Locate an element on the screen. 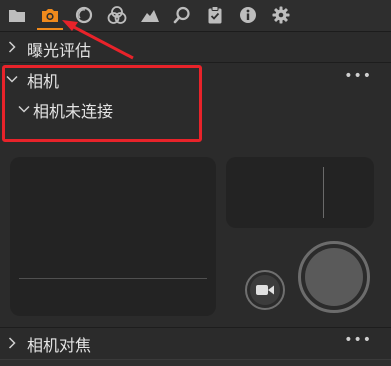 The width and height of the screenshot is (391, 366). details-tab is located at coordinates (182, 15).